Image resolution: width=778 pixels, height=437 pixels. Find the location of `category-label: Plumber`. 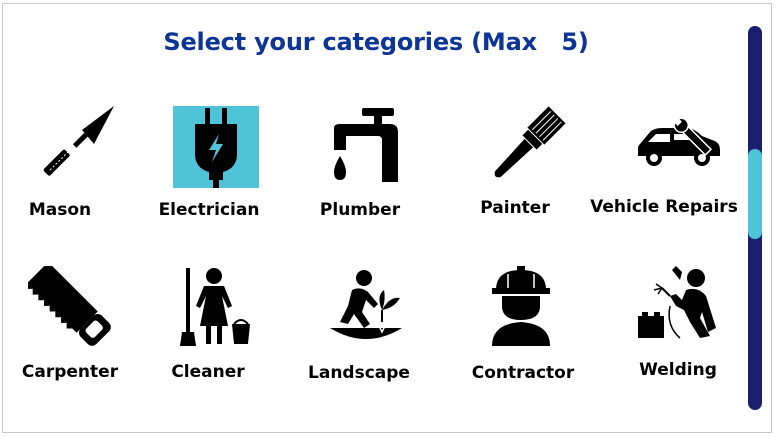

category-label: Plumber is located at coordinates (360, 210).